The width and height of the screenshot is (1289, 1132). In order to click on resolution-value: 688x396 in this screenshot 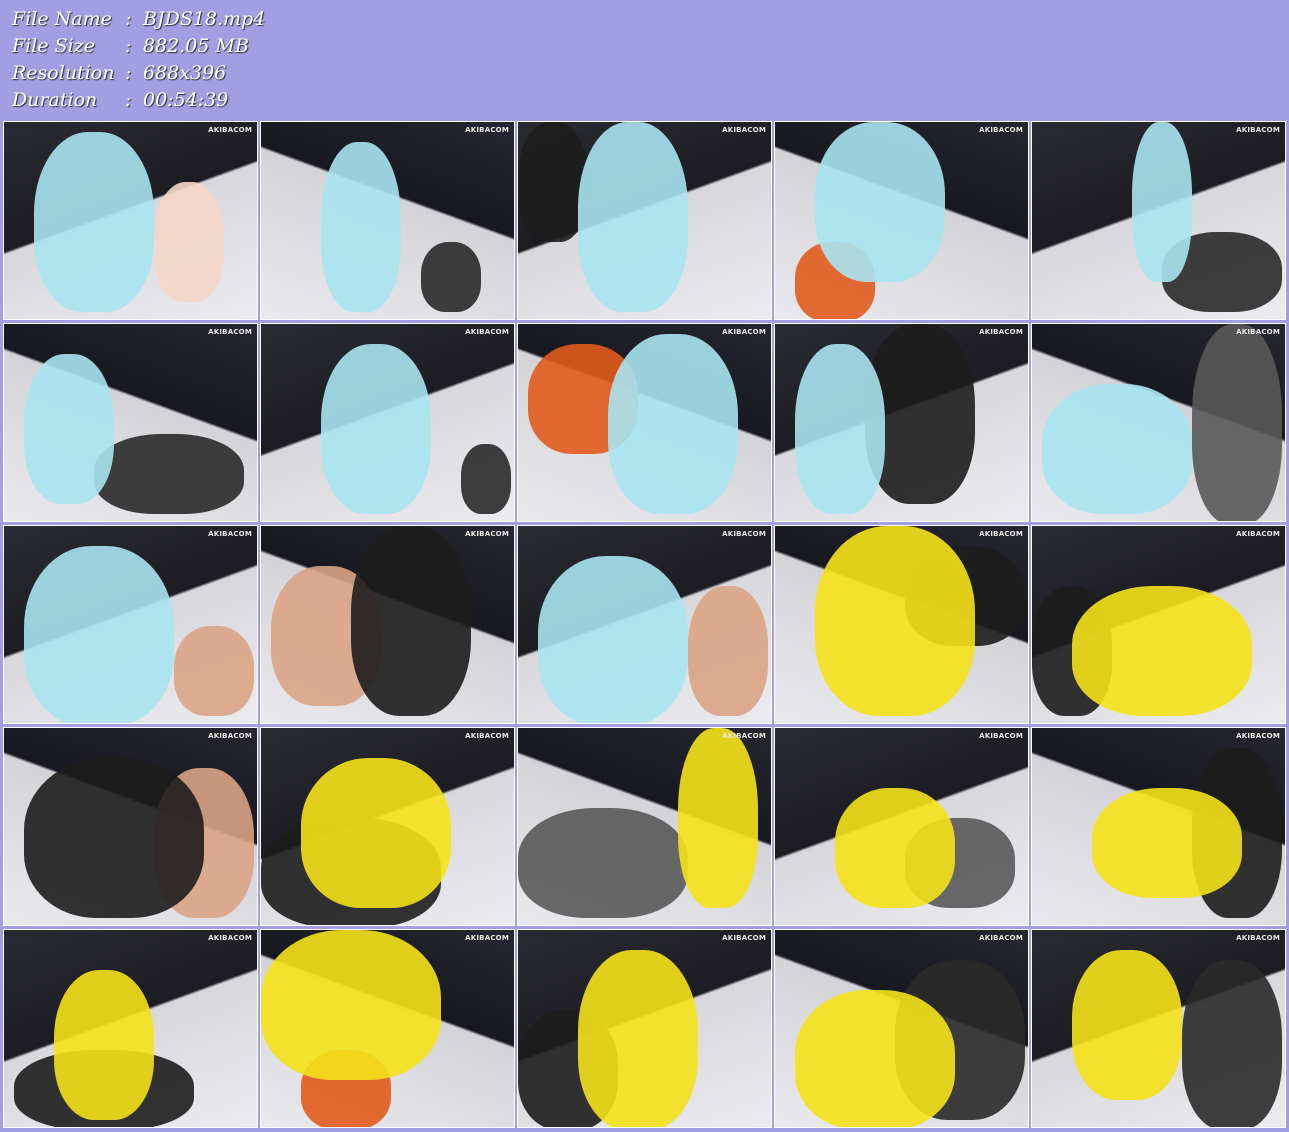, I will do `click(185, 73)`.